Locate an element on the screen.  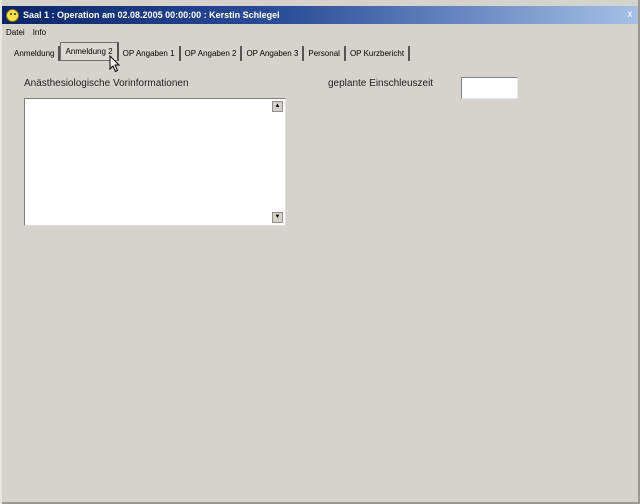
menu-datei: Datei is located at coordinates (15, 32).